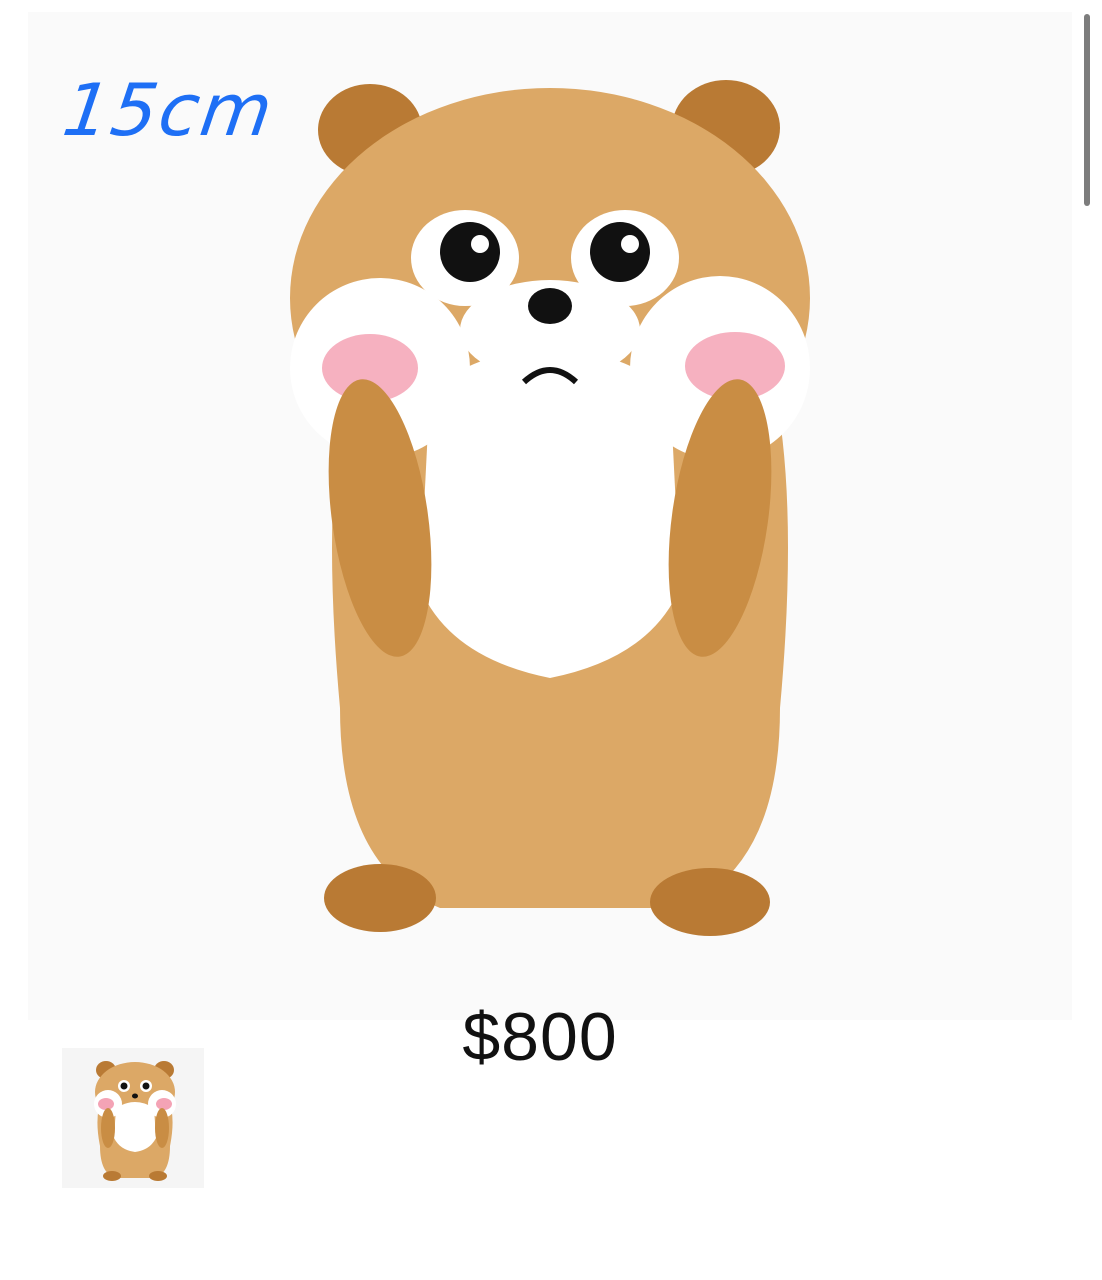  What do you see at coordinates (135, 1121) in the screenshot?
I see `hamster-thumbnail-icon` at bounding box center [135, 1121].